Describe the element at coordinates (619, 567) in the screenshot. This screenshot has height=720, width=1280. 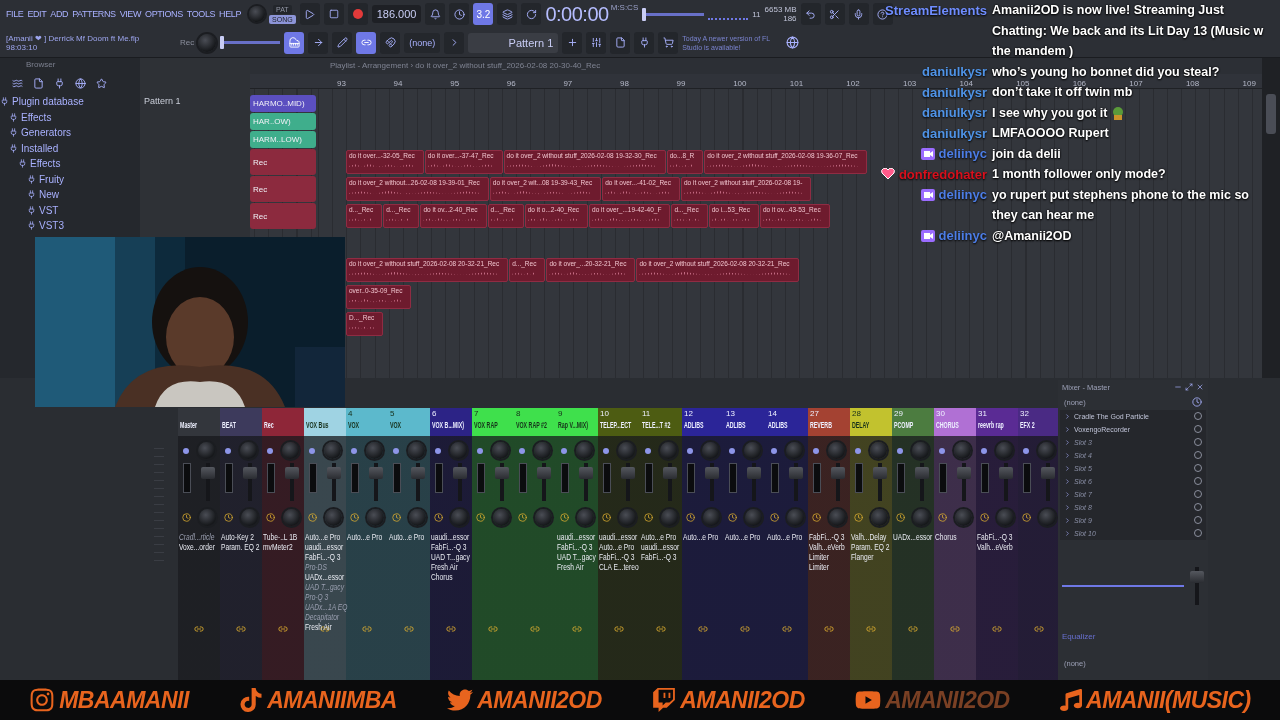
I see `plugin-name: CLA E...tereo` at that location.